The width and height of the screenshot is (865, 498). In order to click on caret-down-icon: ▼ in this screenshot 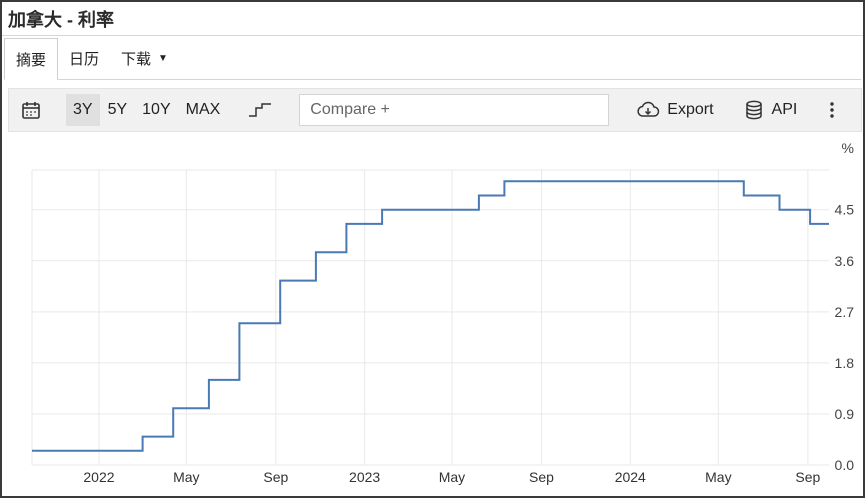, I will do `click(163, 58)`.